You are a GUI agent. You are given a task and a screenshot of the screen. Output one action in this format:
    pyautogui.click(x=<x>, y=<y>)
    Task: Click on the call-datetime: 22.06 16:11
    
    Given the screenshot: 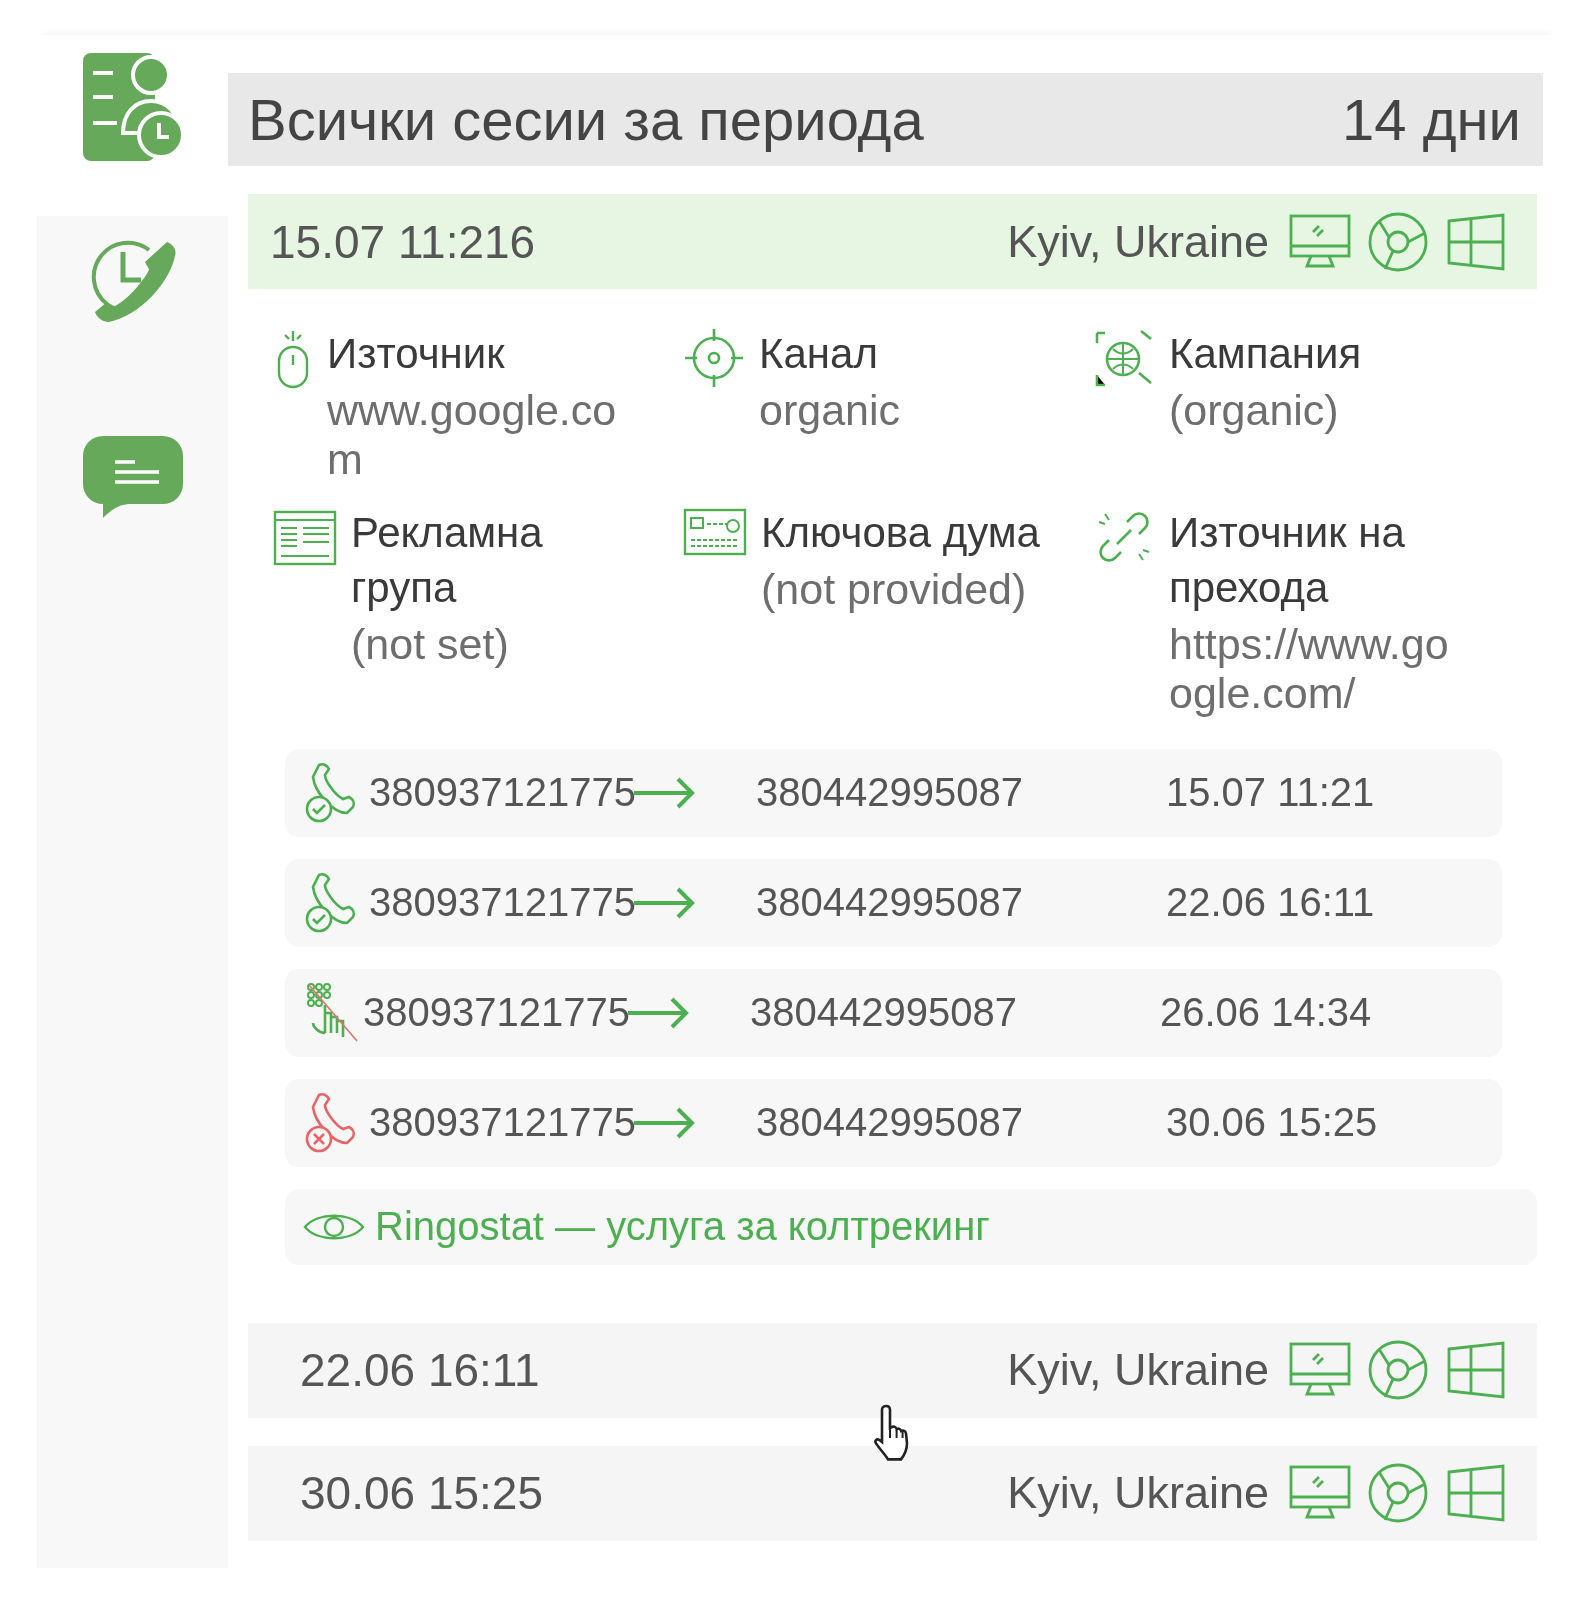 What is the action you would take?
    pyautogui.click(x=1270, y=903)
    